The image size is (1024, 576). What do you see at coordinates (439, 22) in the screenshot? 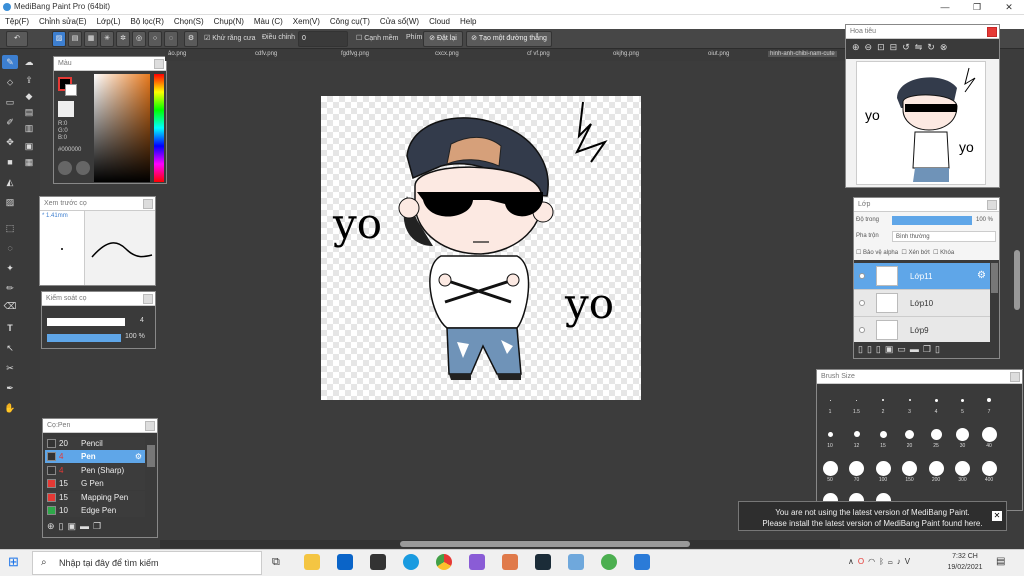
I see `menu-cloud: Cloud` at bounding box center [439, 22].